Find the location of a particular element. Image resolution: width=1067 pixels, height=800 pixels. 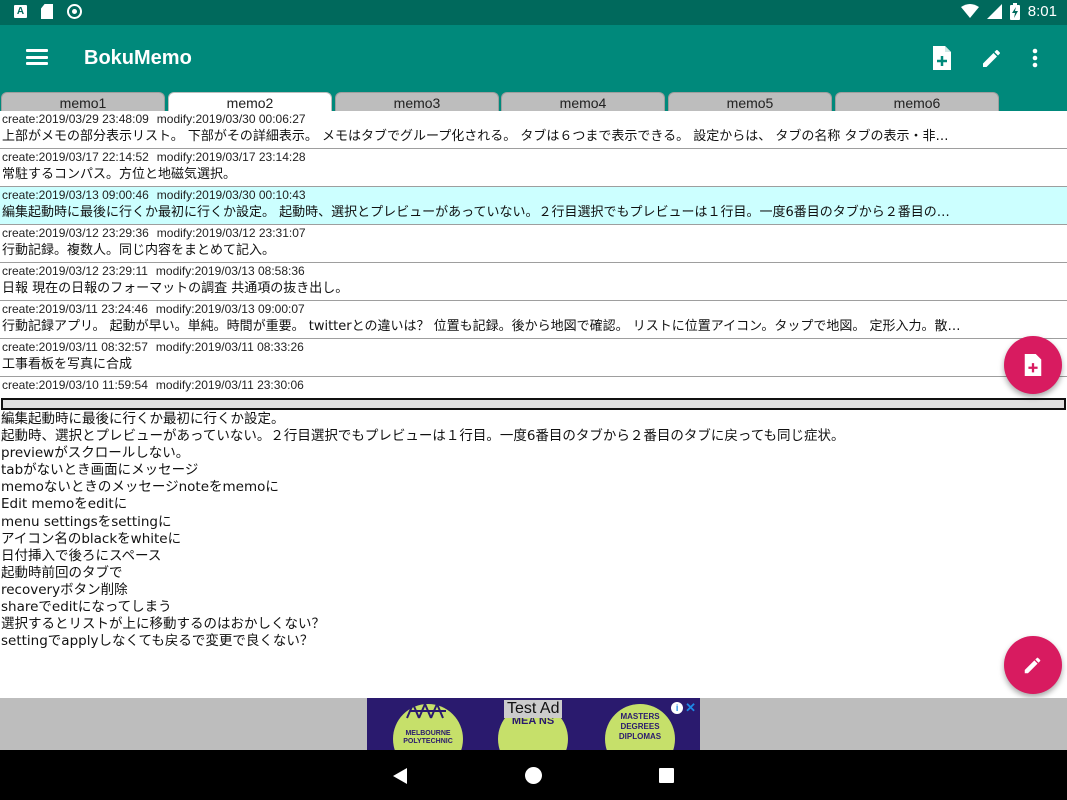

sync-circle-icon is located at coordinates (74, 11).